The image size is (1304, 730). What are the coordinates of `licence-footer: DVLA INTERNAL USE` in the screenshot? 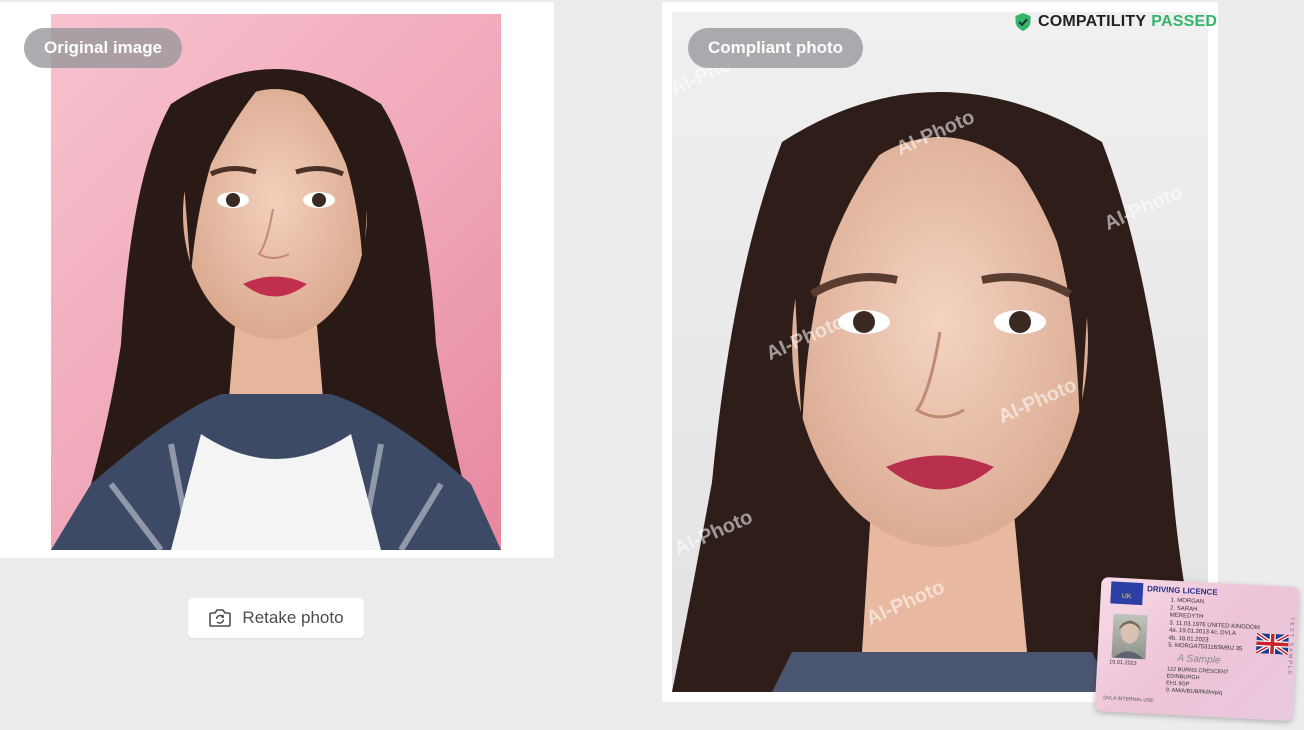 It's located at (1128, 699).